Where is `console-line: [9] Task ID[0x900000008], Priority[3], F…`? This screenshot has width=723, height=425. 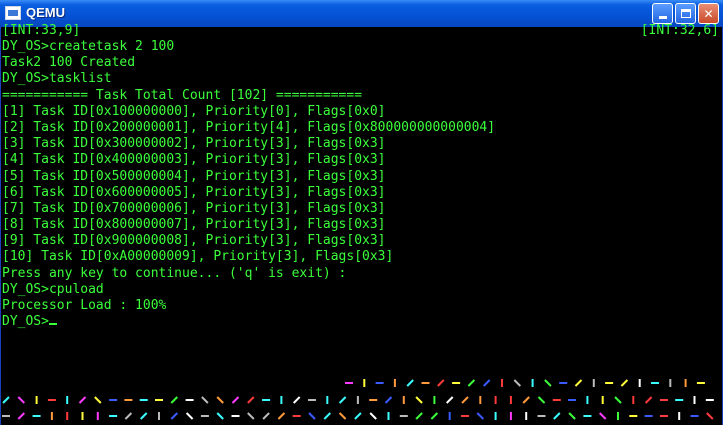
console-line: [9] Task ID[0x900000008], Priority[3], F… is located at coordinates (194, 241).